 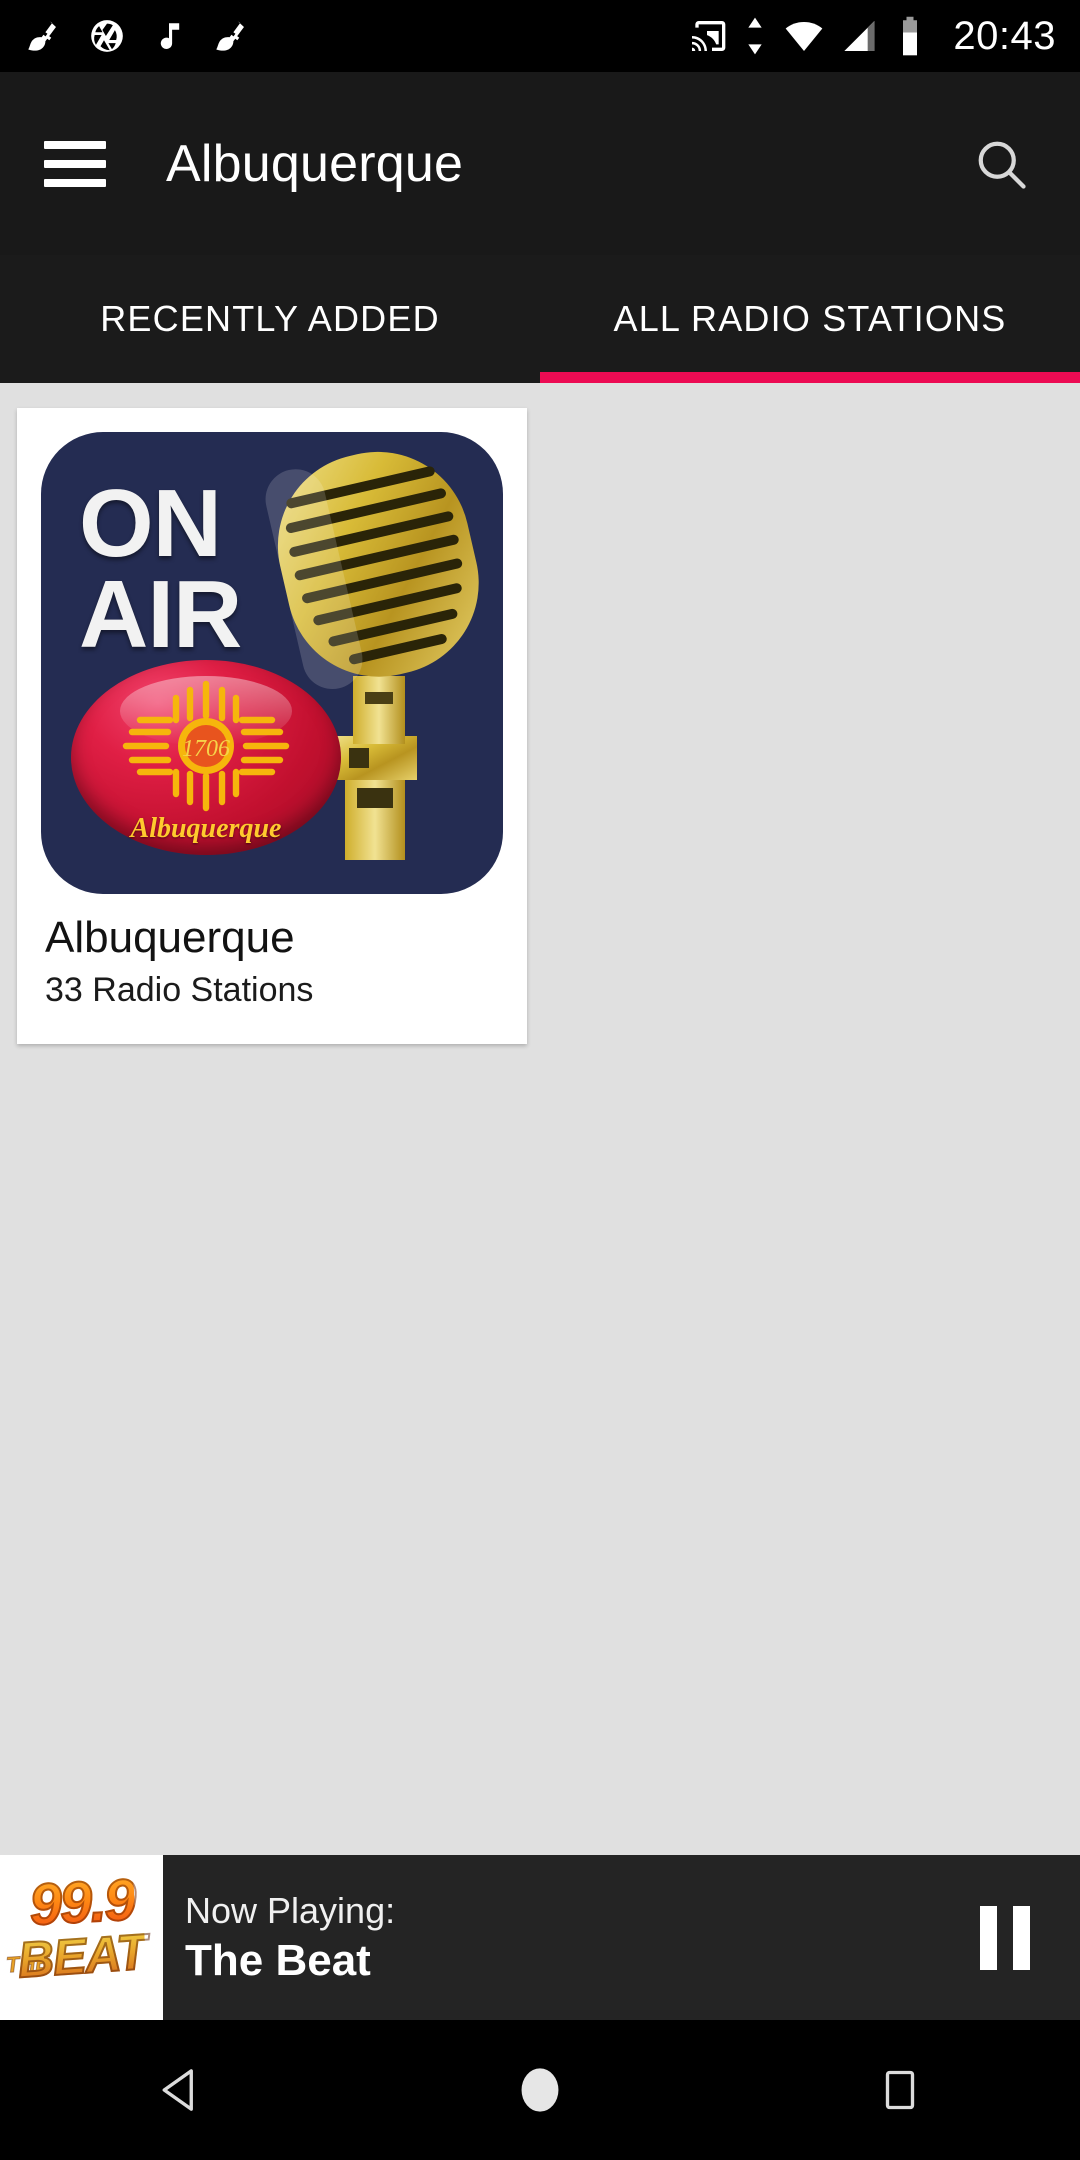 I want to click on hamburger-menu-icon, so click(x=75, y=163).